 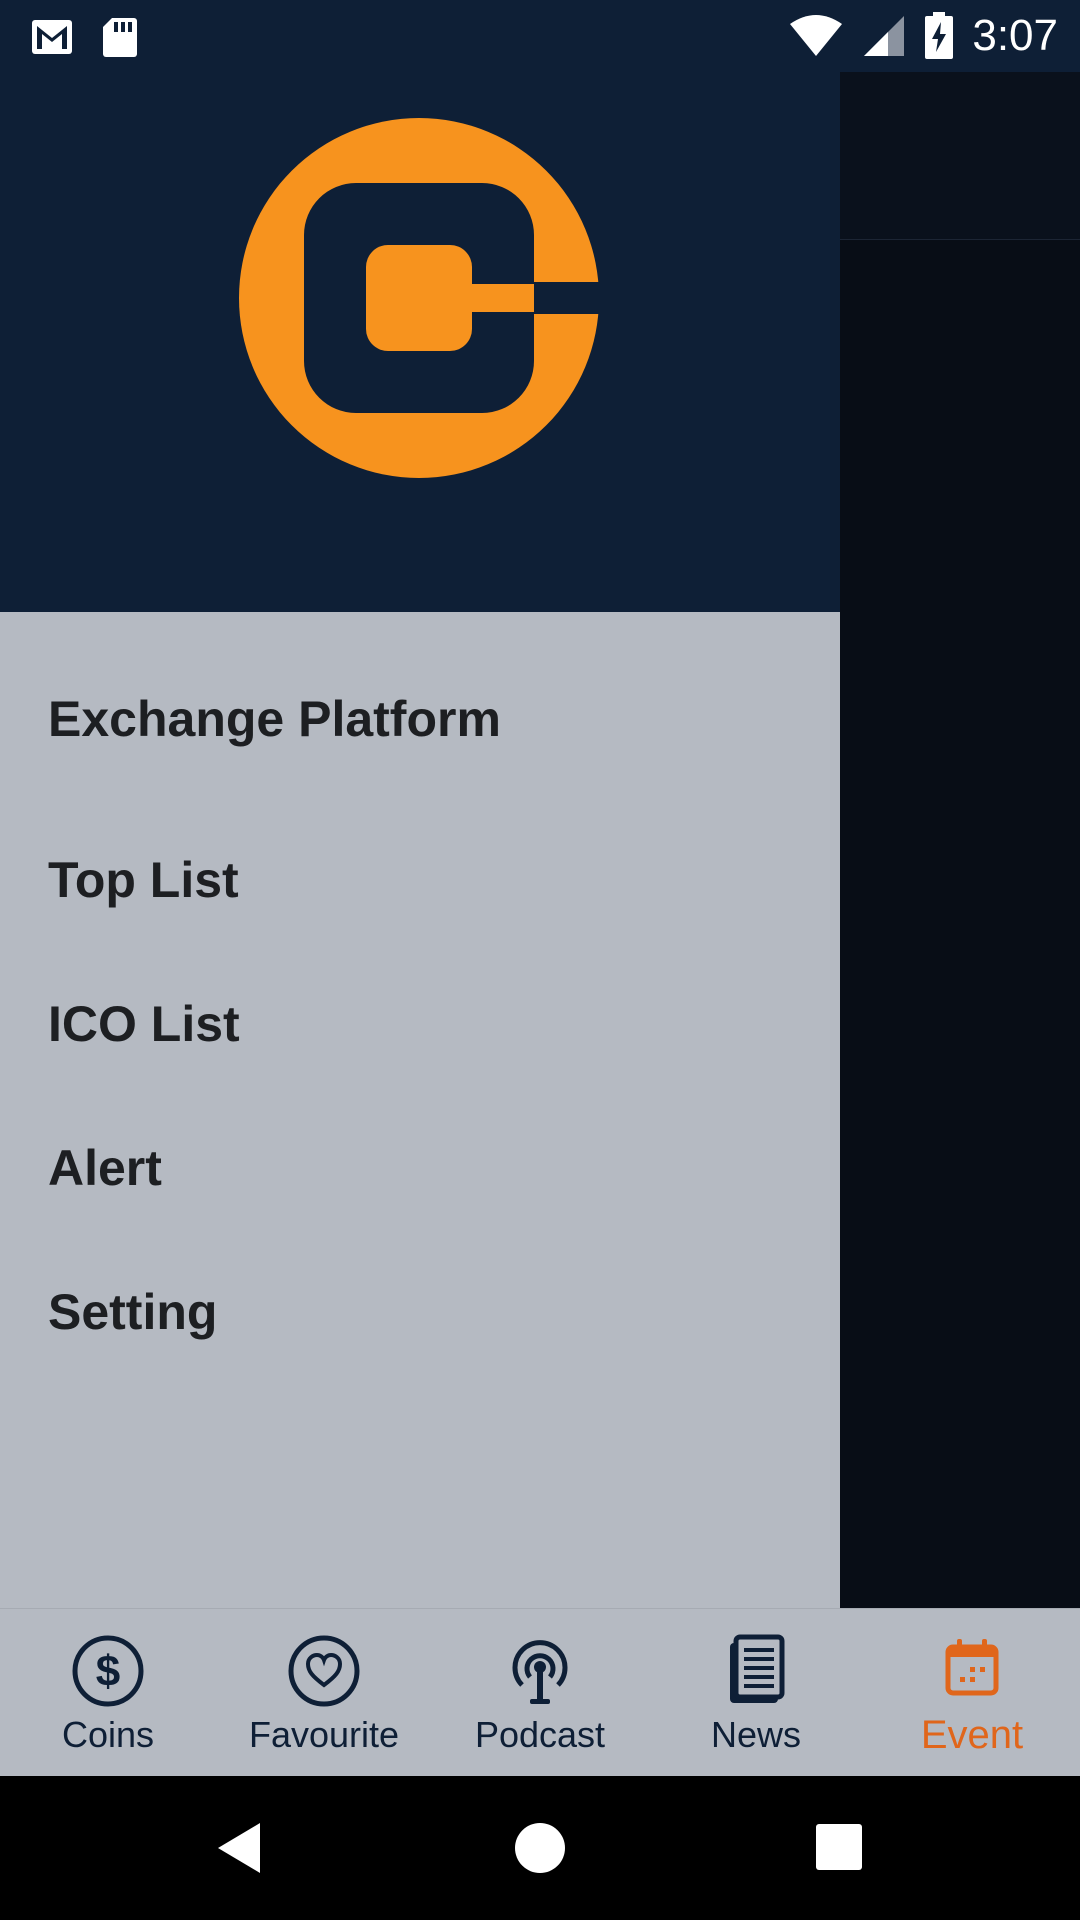 What do you see at coordinates (419, 298) in the screenshot?
I see `app-logo-icon` at bounding box center [419, 298].